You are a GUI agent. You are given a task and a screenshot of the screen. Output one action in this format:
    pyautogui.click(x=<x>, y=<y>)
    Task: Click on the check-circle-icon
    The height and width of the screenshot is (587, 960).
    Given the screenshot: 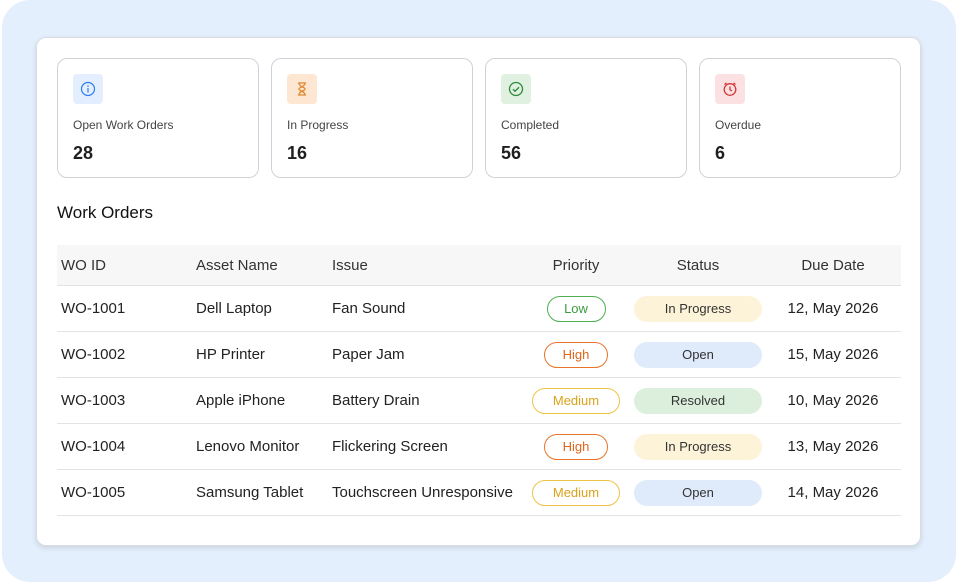 What is the action you would take?
    pyautogui.click(x=516, y=89)
    